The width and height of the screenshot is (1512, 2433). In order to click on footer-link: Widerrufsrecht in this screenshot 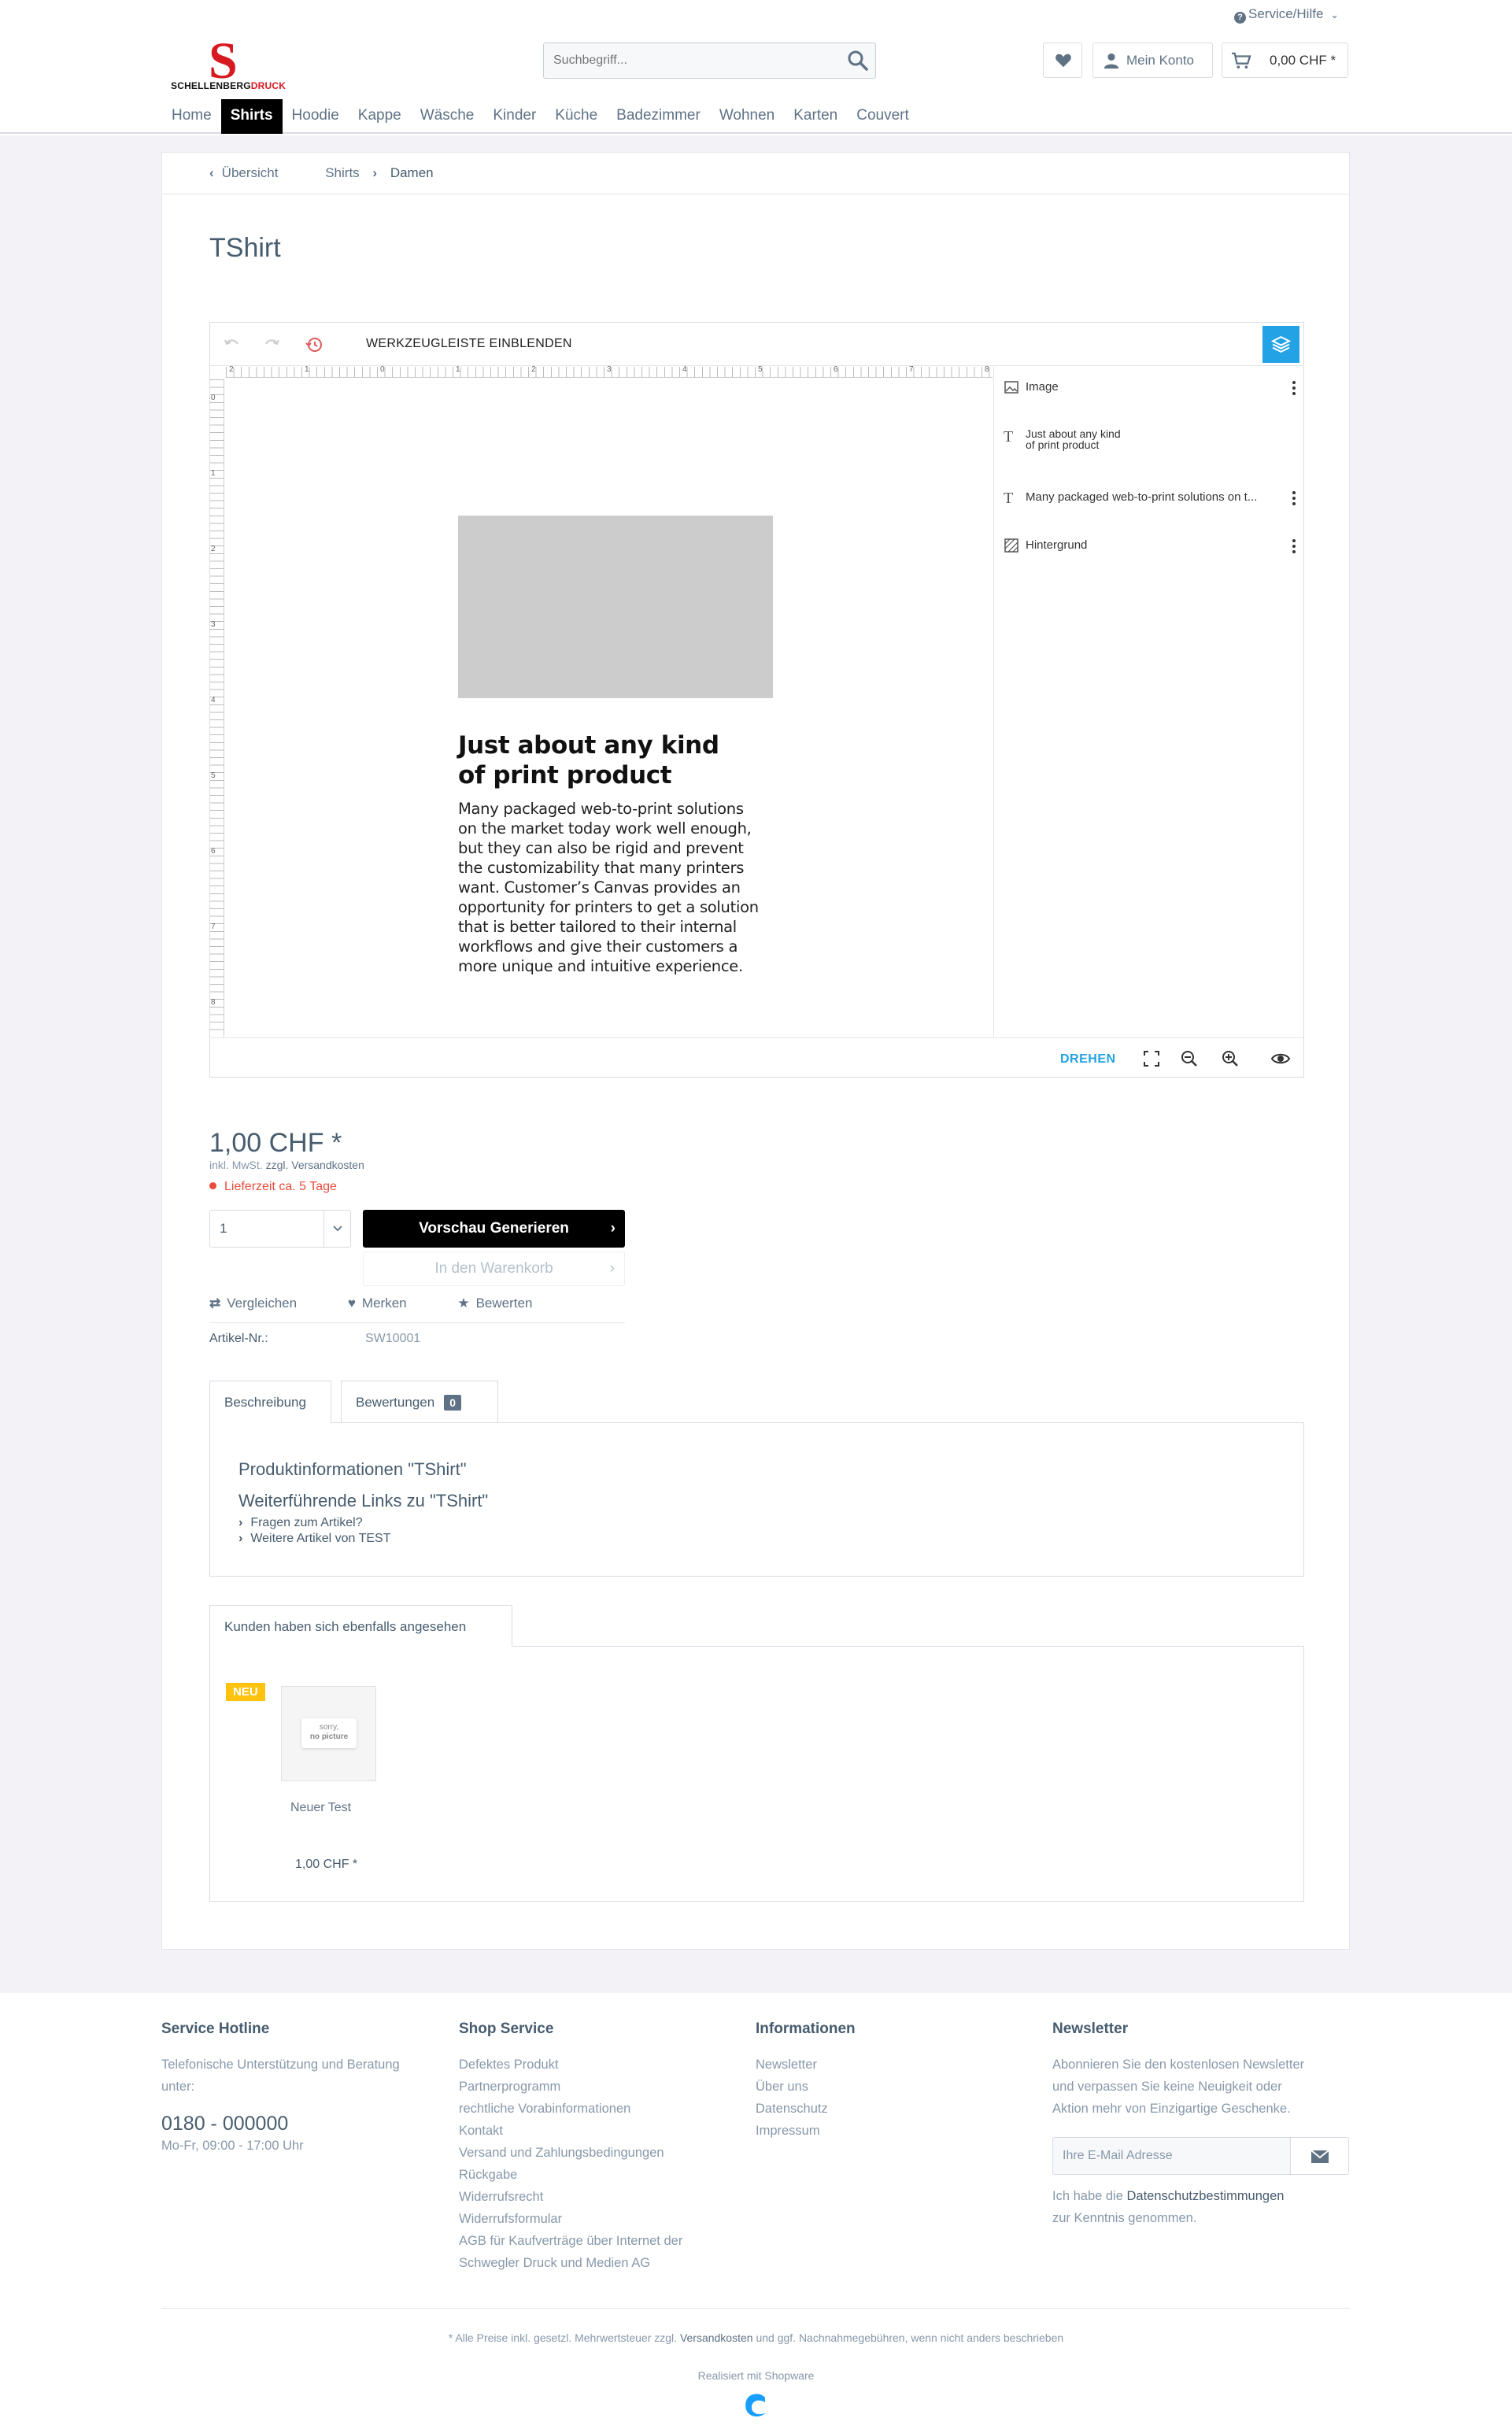, I will do `click(600, 2197)`.